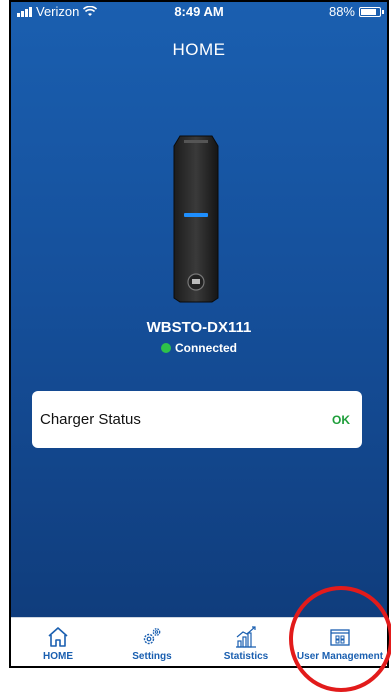 This screenshot has height=694, width=391. What do you see at coordinates (340, 637) in the screenshot?
I see `user-cards-icon` at bounding box center [340, 637].